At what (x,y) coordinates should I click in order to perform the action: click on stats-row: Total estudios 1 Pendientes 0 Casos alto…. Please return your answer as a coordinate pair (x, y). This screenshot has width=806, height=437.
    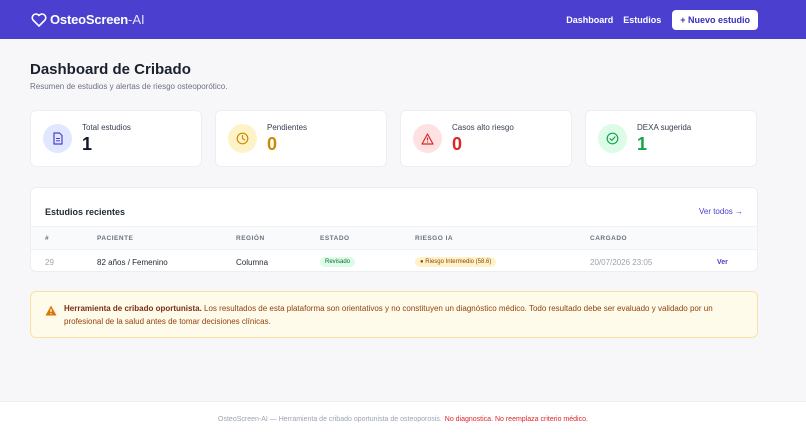
    Looking at the image, I should click on (394, 138).